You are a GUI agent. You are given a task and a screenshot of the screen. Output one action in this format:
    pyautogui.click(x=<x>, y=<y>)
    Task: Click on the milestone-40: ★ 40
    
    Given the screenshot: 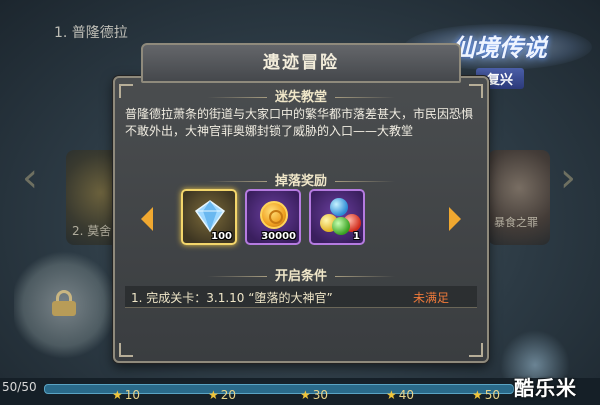 What is the action you would take?
    pyautogui.click(x=400, y=395)
    